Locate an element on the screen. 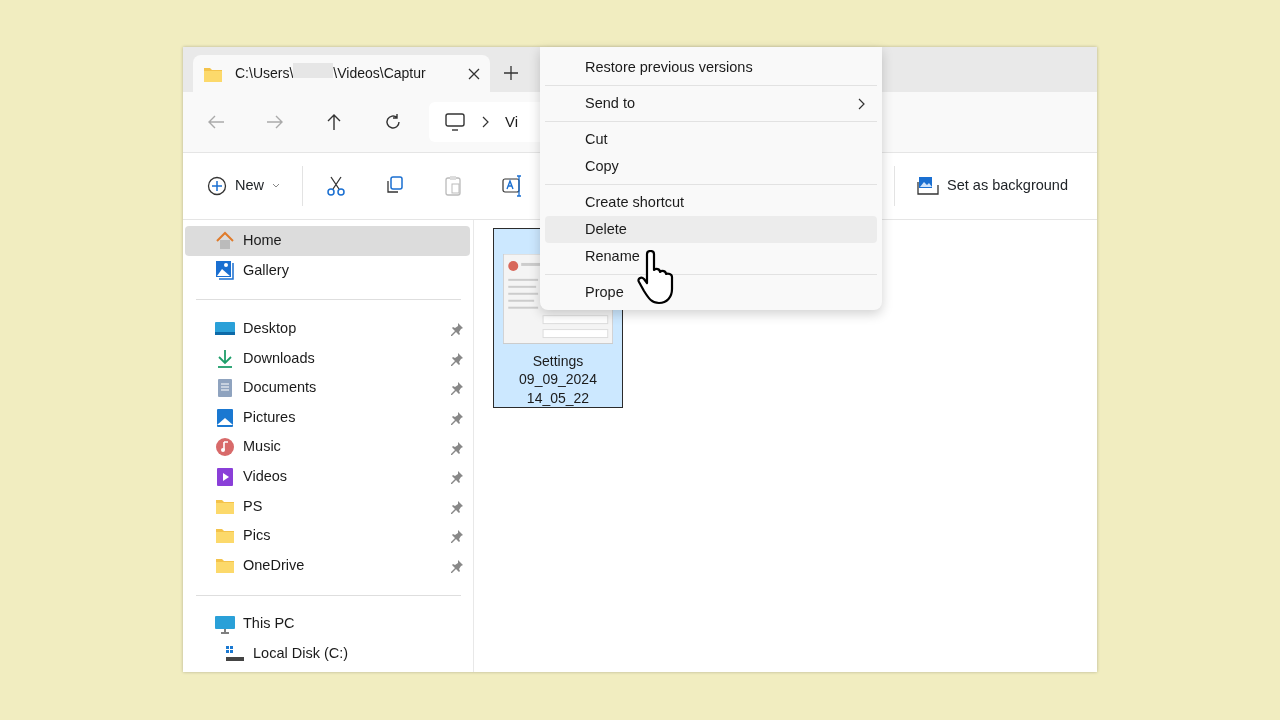 The height and width of the screenshot is (720, 1280). sidebar-item: Local Disk (C:) is located at coordinates (327, 654).